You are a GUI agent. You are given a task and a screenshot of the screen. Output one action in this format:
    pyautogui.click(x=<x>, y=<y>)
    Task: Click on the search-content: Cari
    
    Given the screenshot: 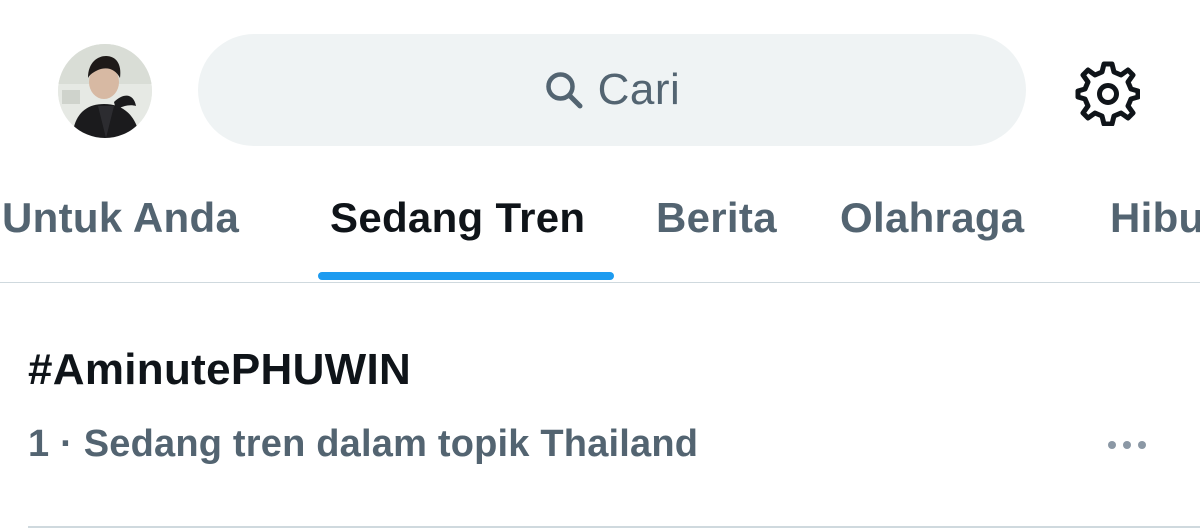 What is the action you would take?
    pyautogui.click(x=612, y=90)
    